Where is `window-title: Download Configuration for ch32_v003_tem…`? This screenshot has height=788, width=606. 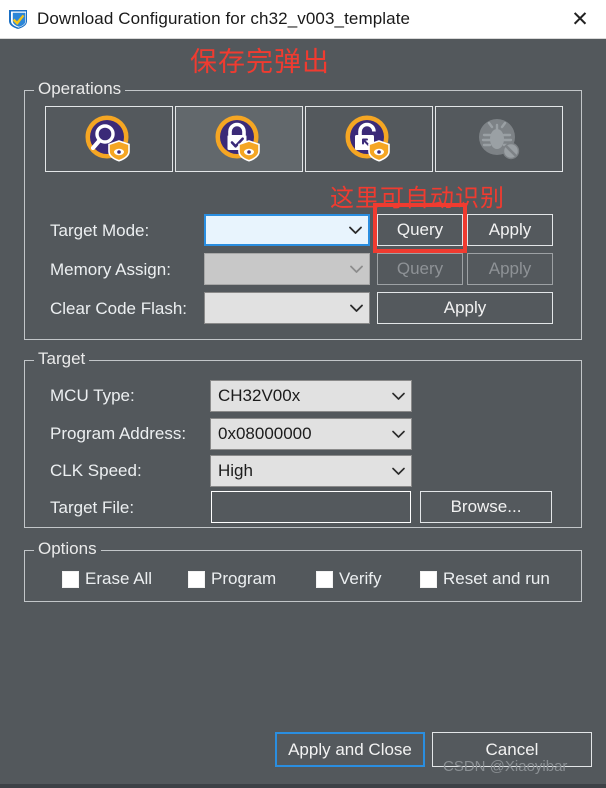 window-title: Download Configuration for ch32_v003_tem… is located at coordinates (224, 18).